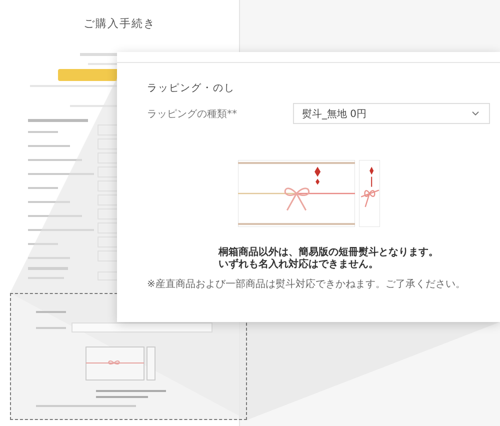 The image size is (500, 426). I want to click on noshi-message: 桐箱商品以外は、簡易版の短冊熨斗となります。 いずれも名入れ対応はできません。, so click(327, 259).